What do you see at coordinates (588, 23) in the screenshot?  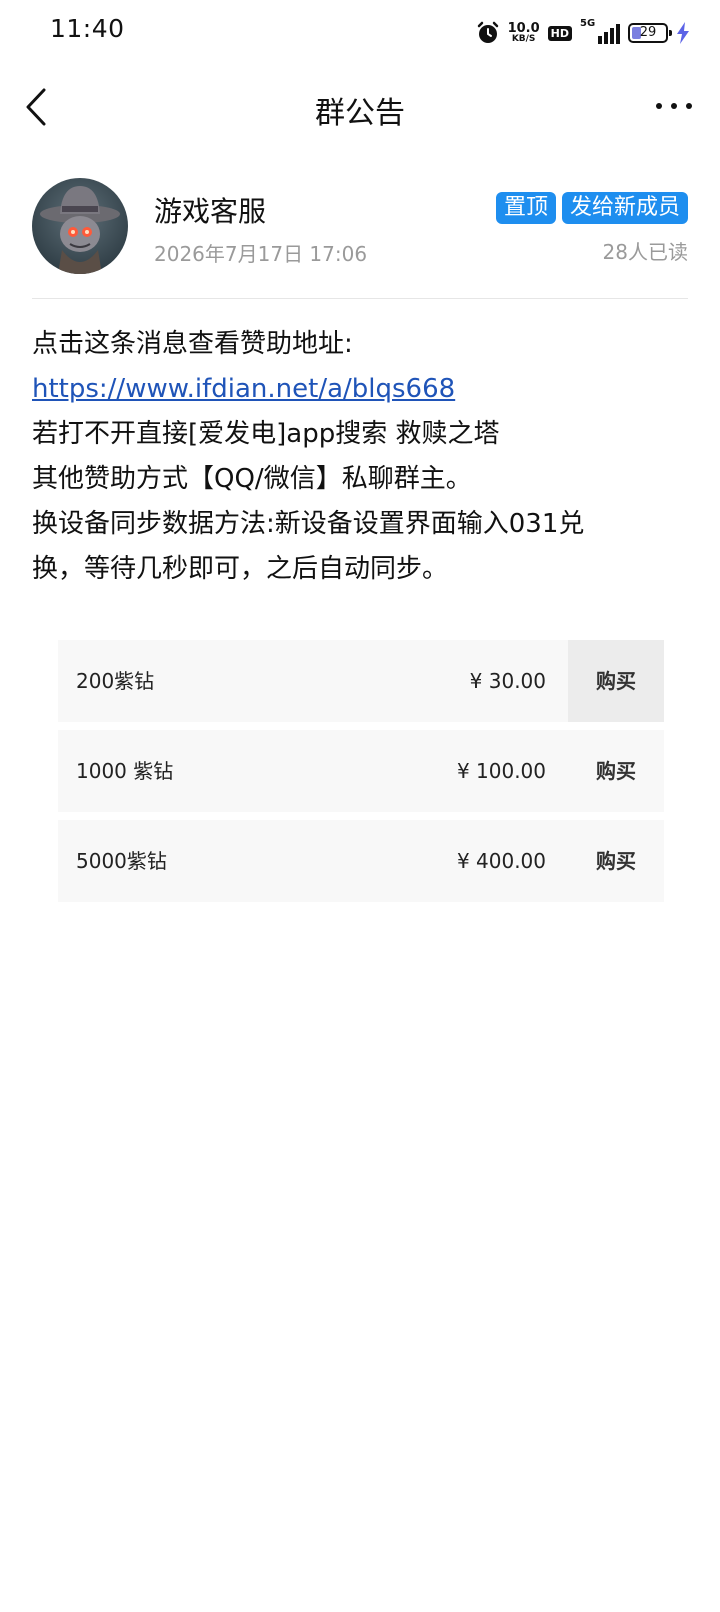 I see `network-type-label: 5G` at bounding box center [588, 23].